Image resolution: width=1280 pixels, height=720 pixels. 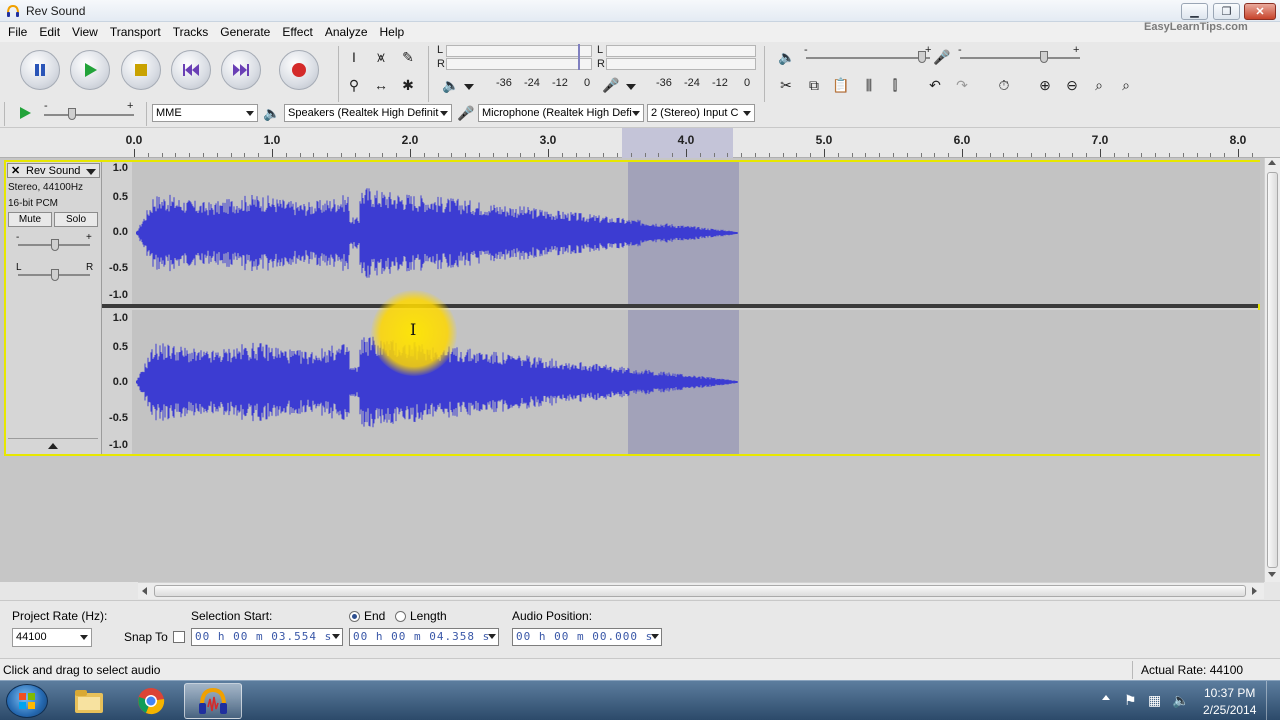 What do you see at coordinates (1254, 591) in the screenshot?
I see `scroll-right-icon` at bounding box center [1254, 591].